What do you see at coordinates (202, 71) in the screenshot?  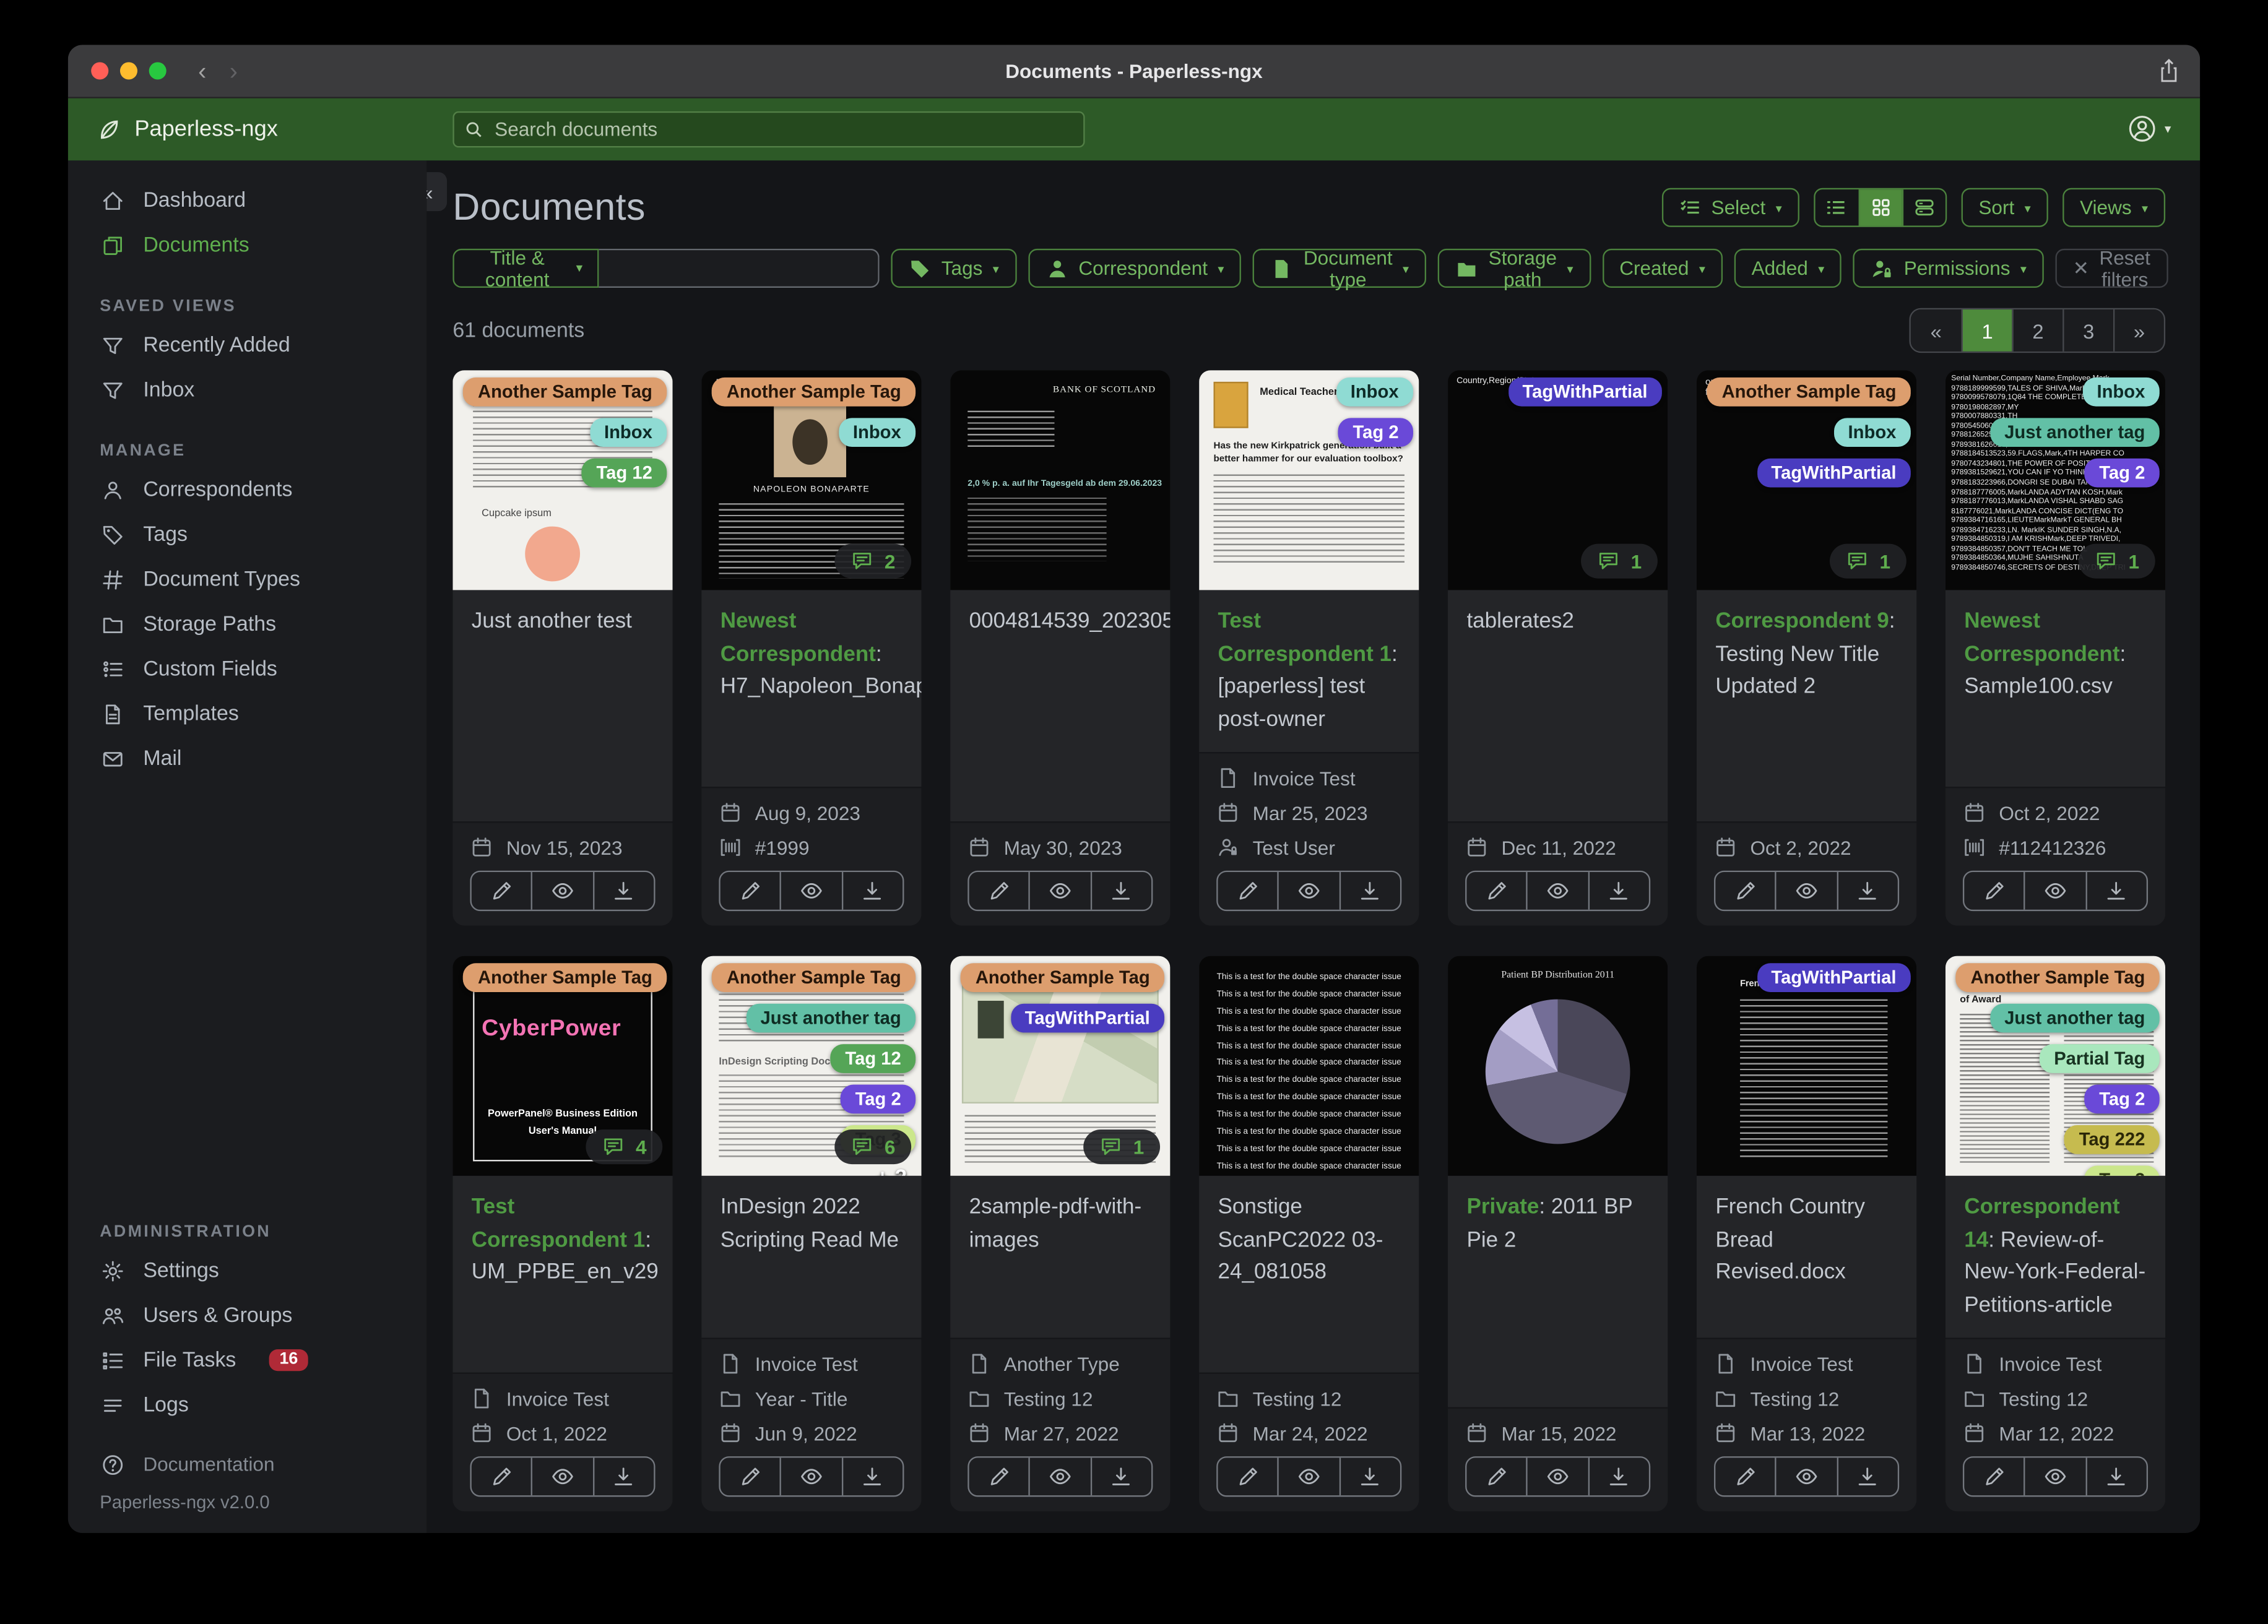 I see `back-icon: ‹` at bounding box center [202, 71].